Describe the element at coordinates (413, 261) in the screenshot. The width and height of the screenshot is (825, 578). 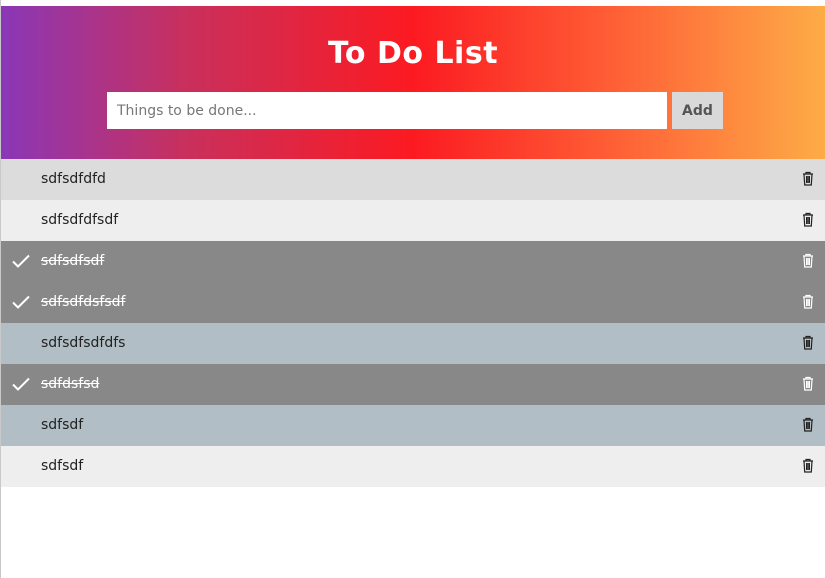
I see `todo-item-checked: sdfsdfsdf` at that location.